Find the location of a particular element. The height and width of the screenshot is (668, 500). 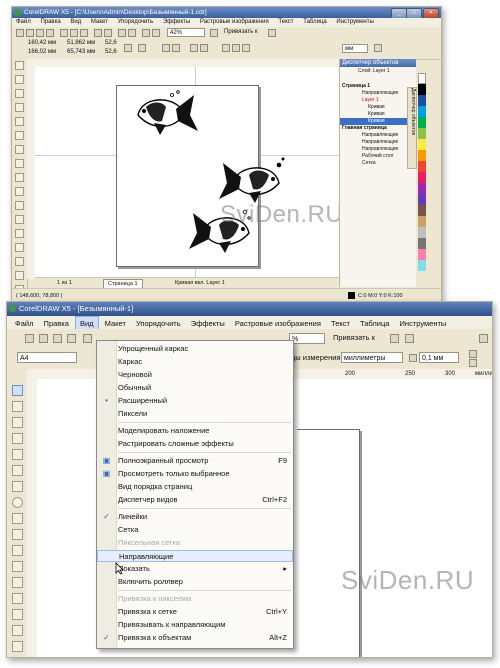

height-field: 65,743 мм is located at coordinates (81, 52).